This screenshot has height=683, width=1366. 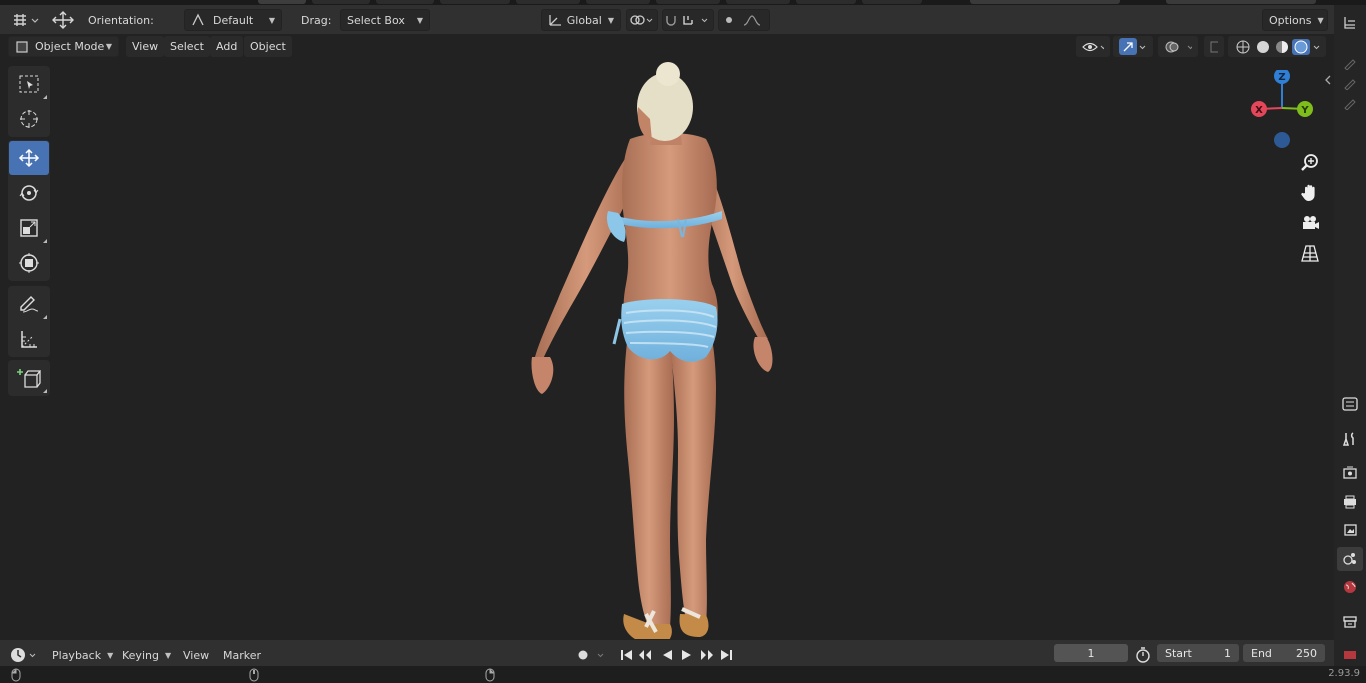 I want to click on timeline-editor-type-button, so click(x=24, y=655).